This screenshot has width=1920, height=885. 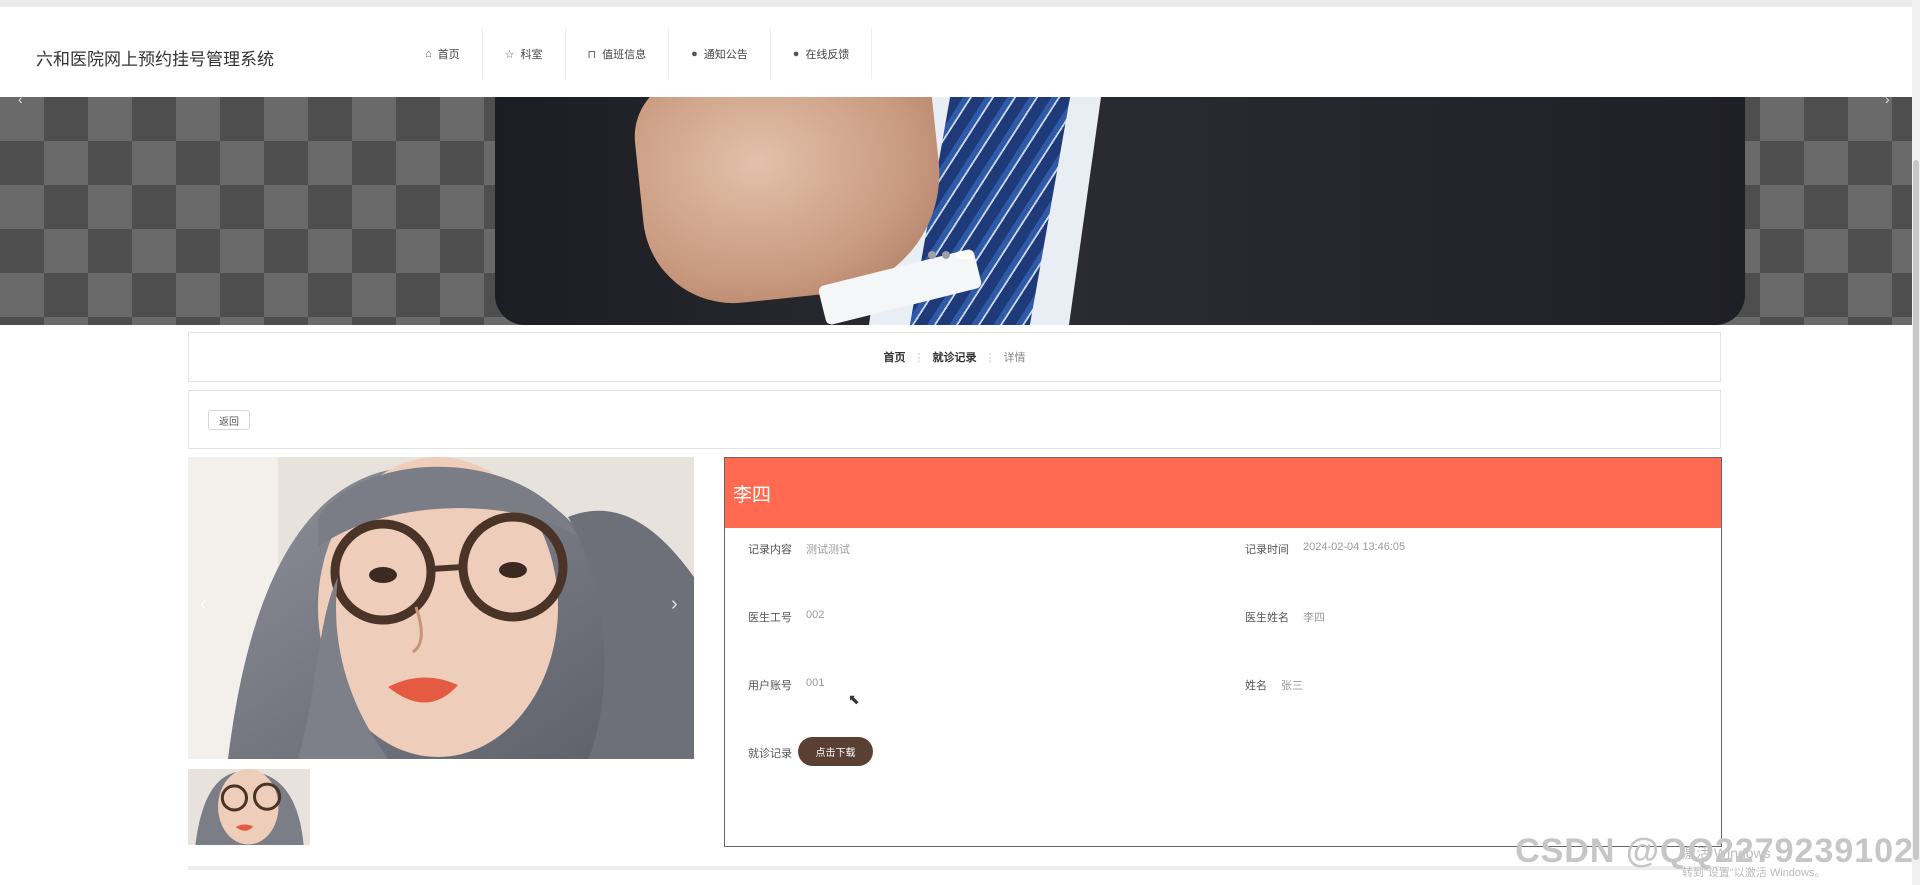 What do you see at coordinates (895, 357) in the screenshot?
I see `breadcrumb-home: 首页` at bounding box center [895, 357].